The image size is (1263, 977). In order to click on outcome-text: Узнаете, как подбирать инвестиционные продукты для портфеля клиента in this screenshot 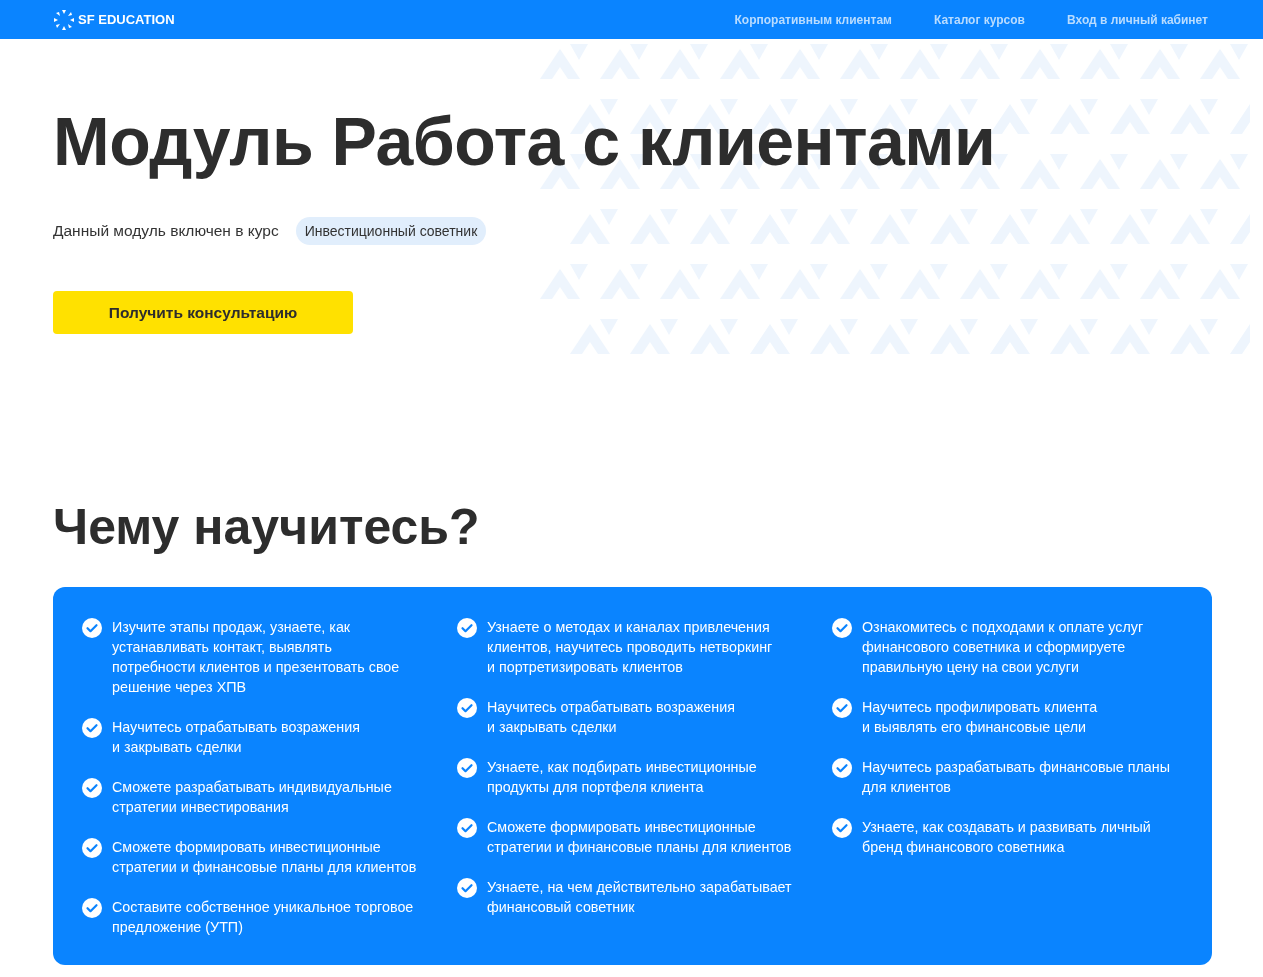, I will do `click(622, 777)`.